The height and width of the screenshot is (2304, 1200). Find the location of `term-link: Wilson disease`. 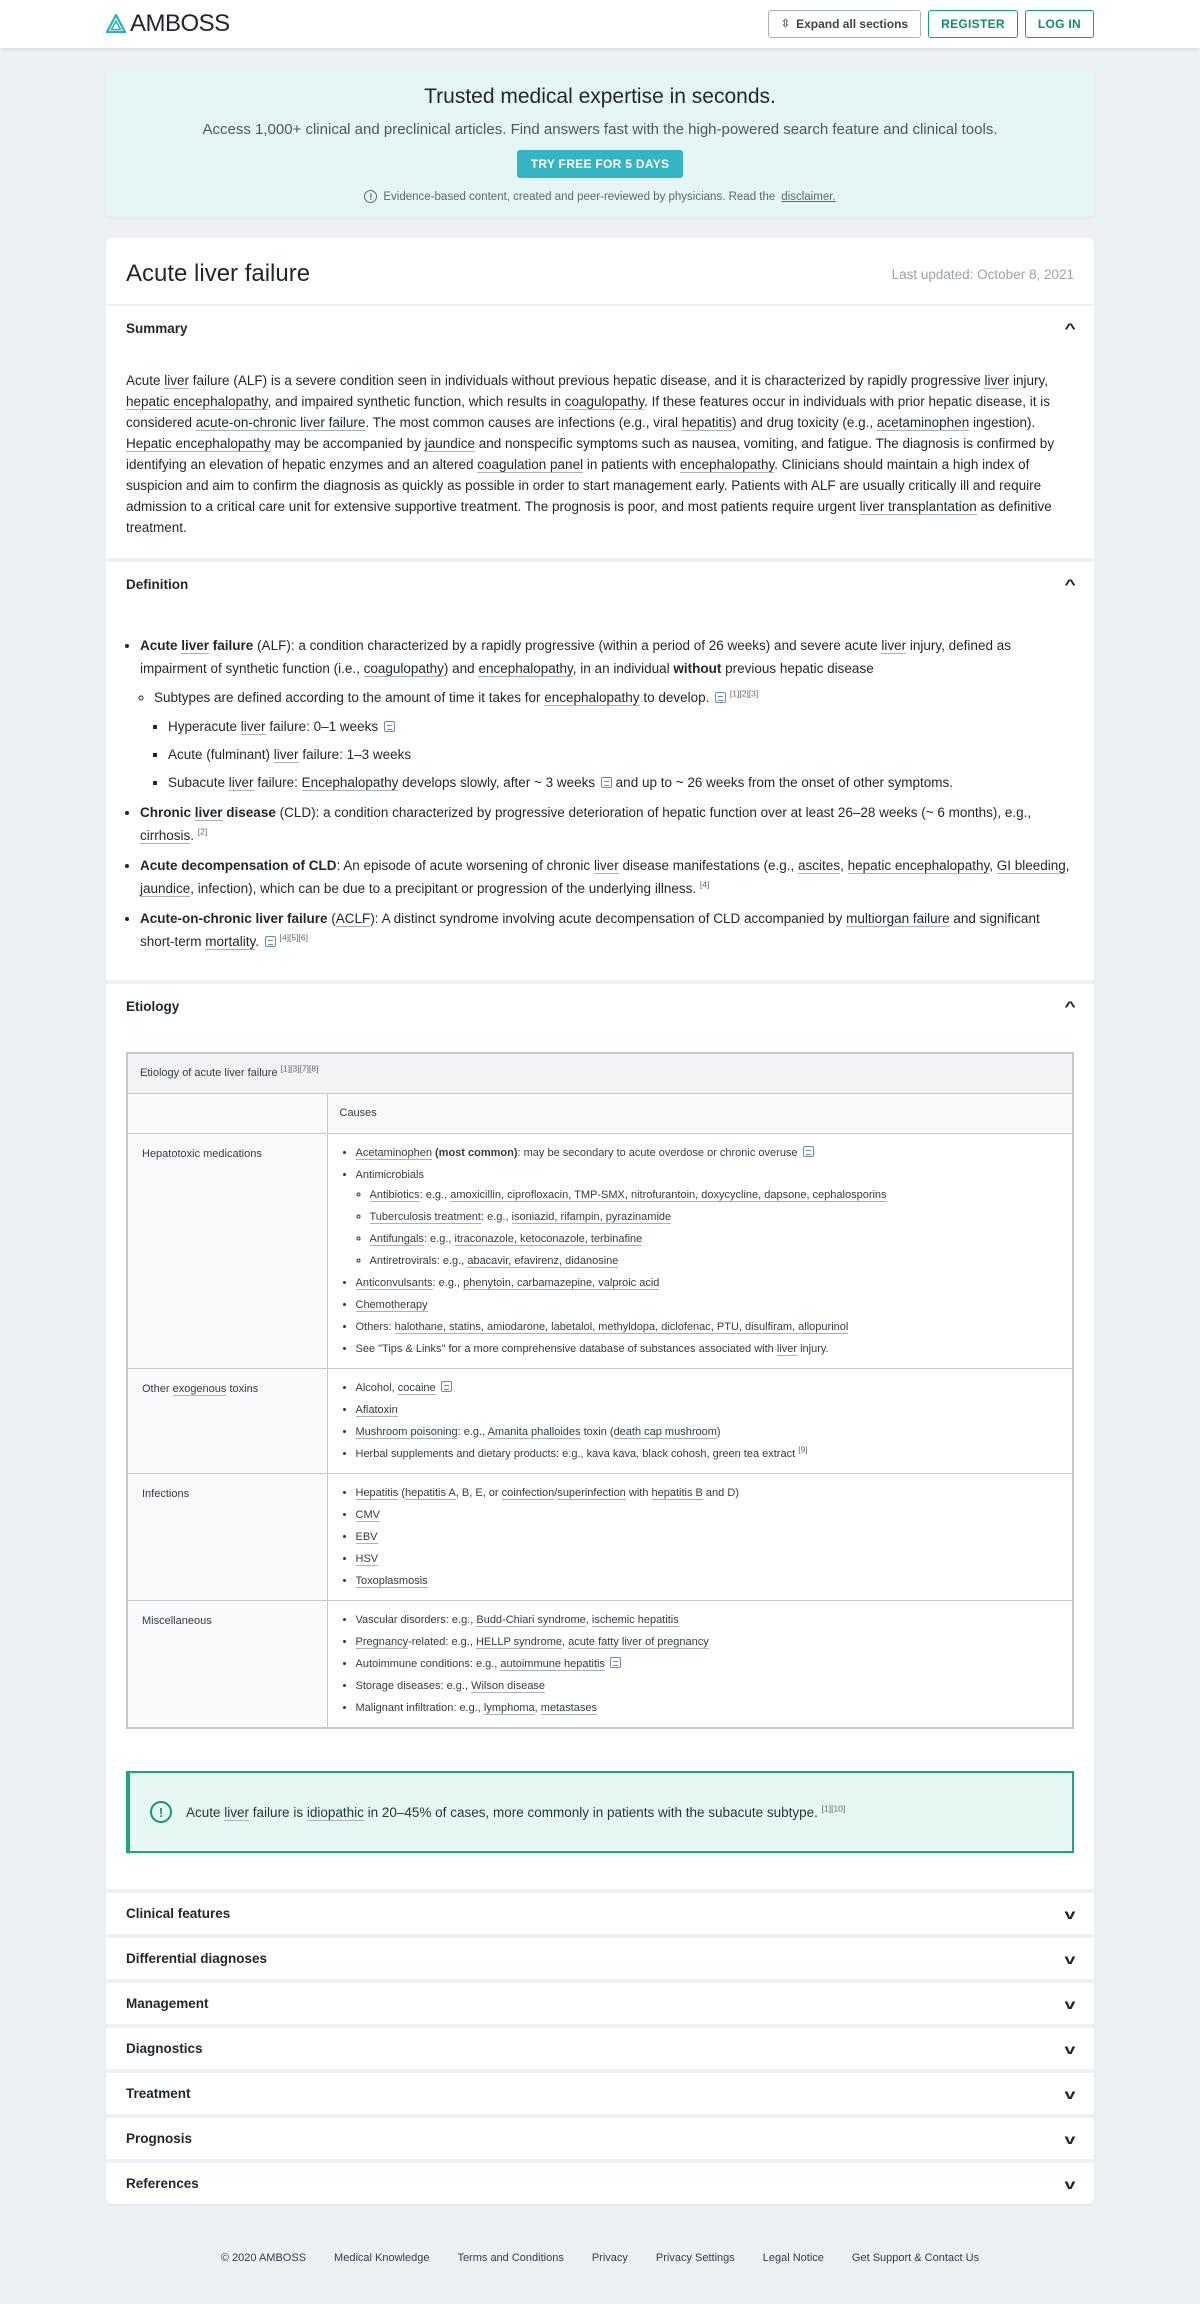

term-link: Wilson disease is located at coordinates (508, 1686).